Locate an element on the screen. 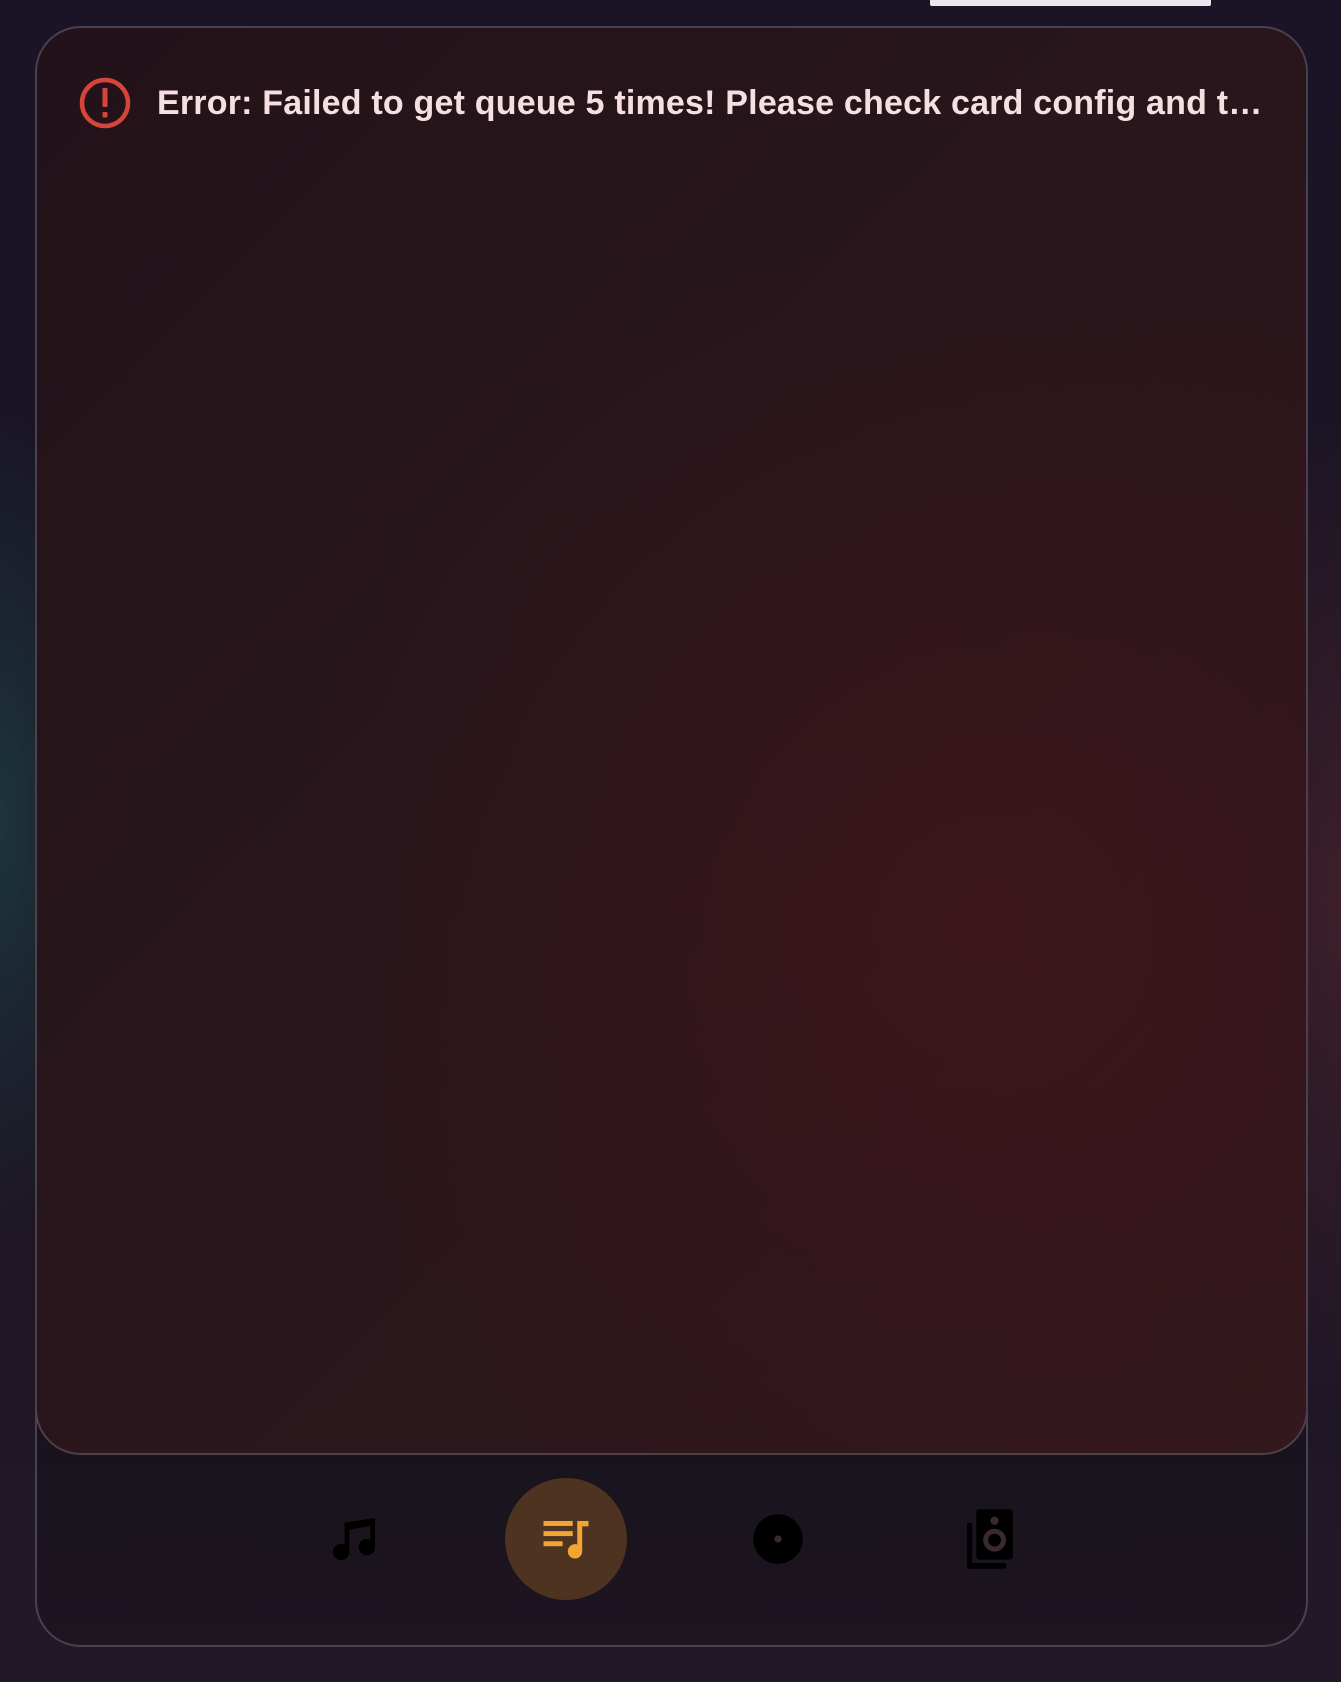 The image size is (1341, 1682). music-note-icon is located at coordinates (354, 1539).